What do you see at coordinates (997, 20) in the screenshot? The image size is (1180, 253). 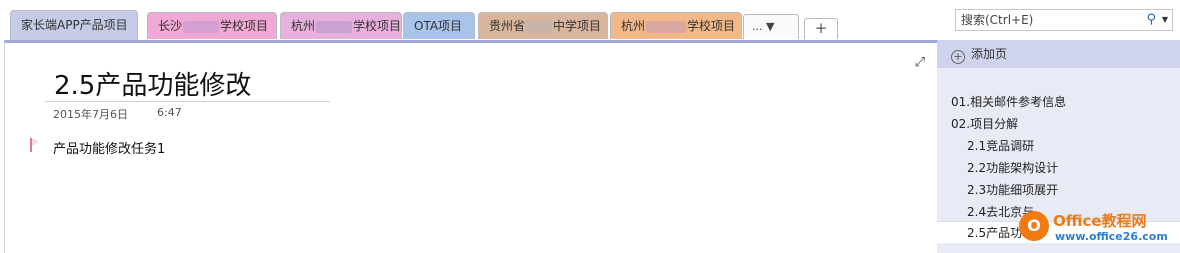 I see `search-placeholder: 搜索(Ctrl+E)` at bounding box center [997, 20].